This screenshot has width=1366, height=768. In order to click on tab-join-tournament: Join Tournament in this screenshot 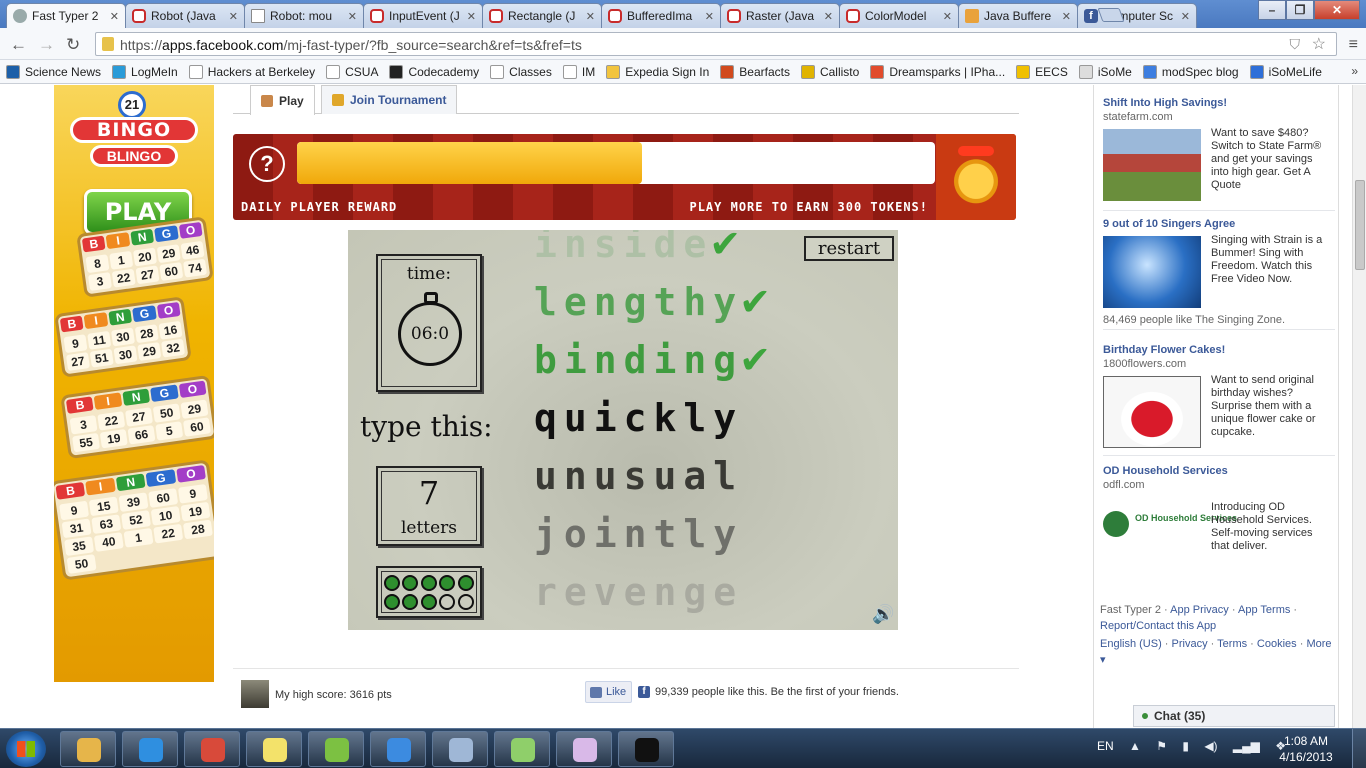, I will do `click(389, 99)`.